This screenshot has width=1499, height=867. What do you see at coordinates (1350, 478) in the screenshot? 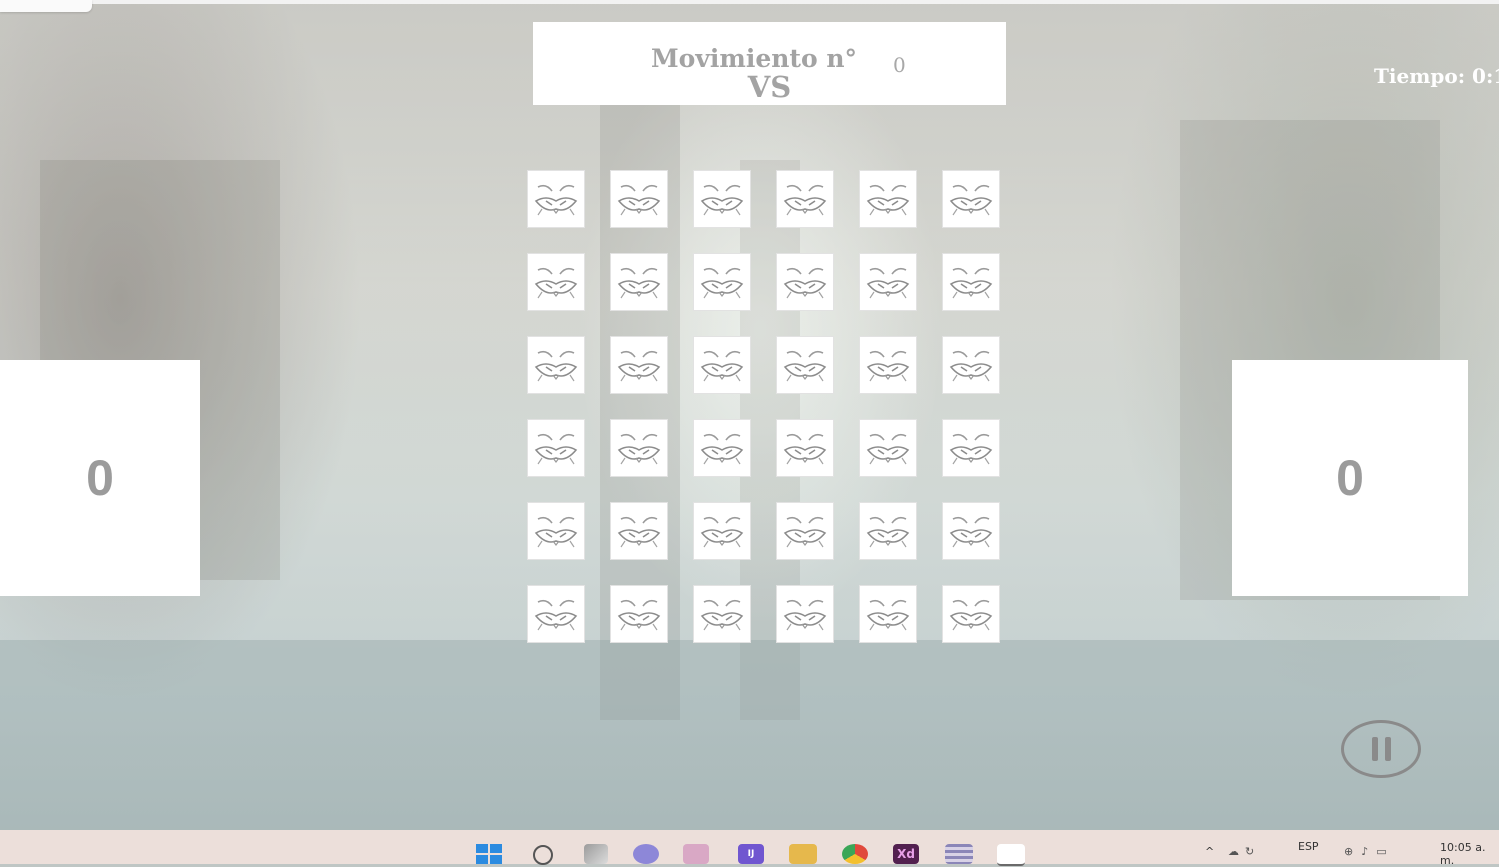
I see `player-two-score: 0` at bounding box center [1350, 478].